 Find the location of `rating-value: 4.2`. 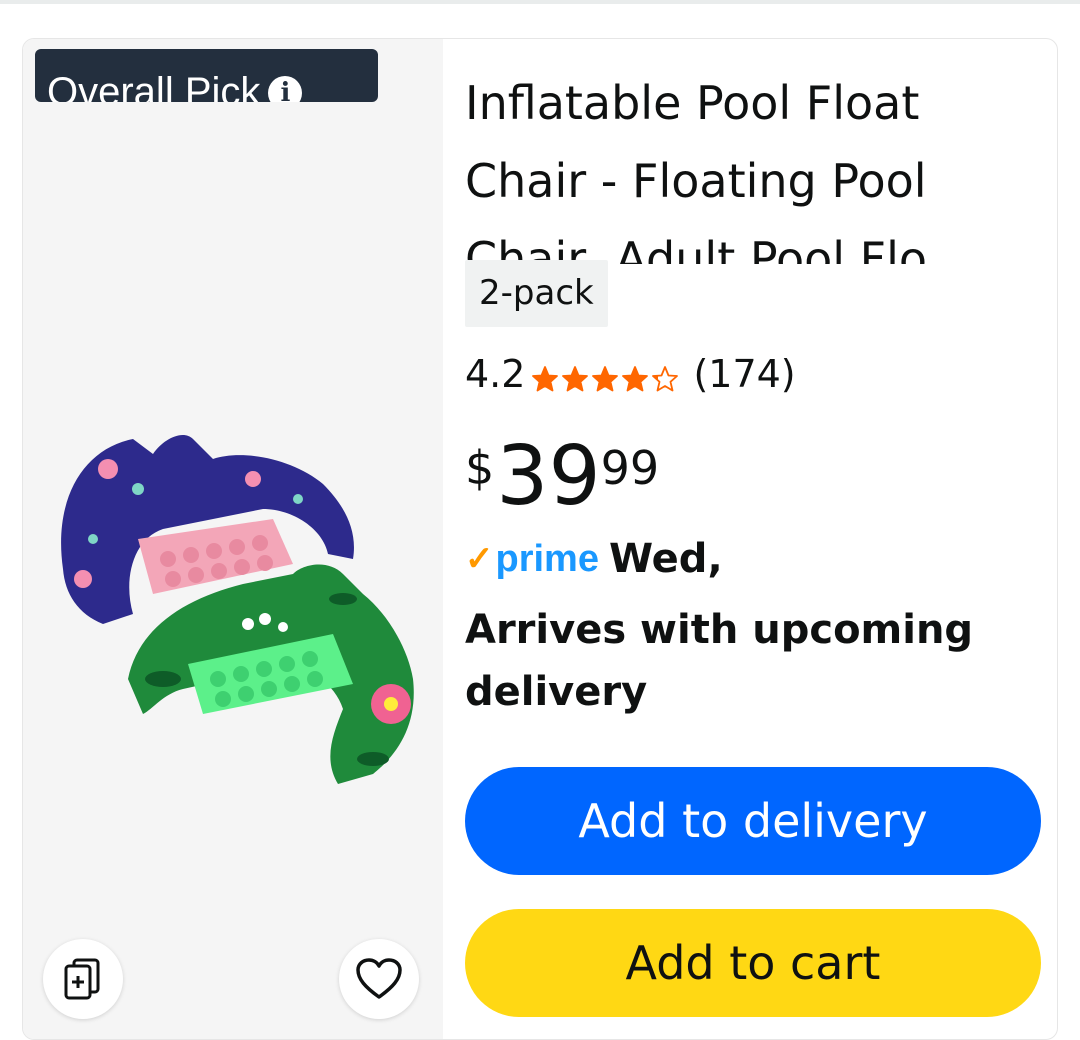

rating-value: 4.2 is located at coordinates (495, 374).